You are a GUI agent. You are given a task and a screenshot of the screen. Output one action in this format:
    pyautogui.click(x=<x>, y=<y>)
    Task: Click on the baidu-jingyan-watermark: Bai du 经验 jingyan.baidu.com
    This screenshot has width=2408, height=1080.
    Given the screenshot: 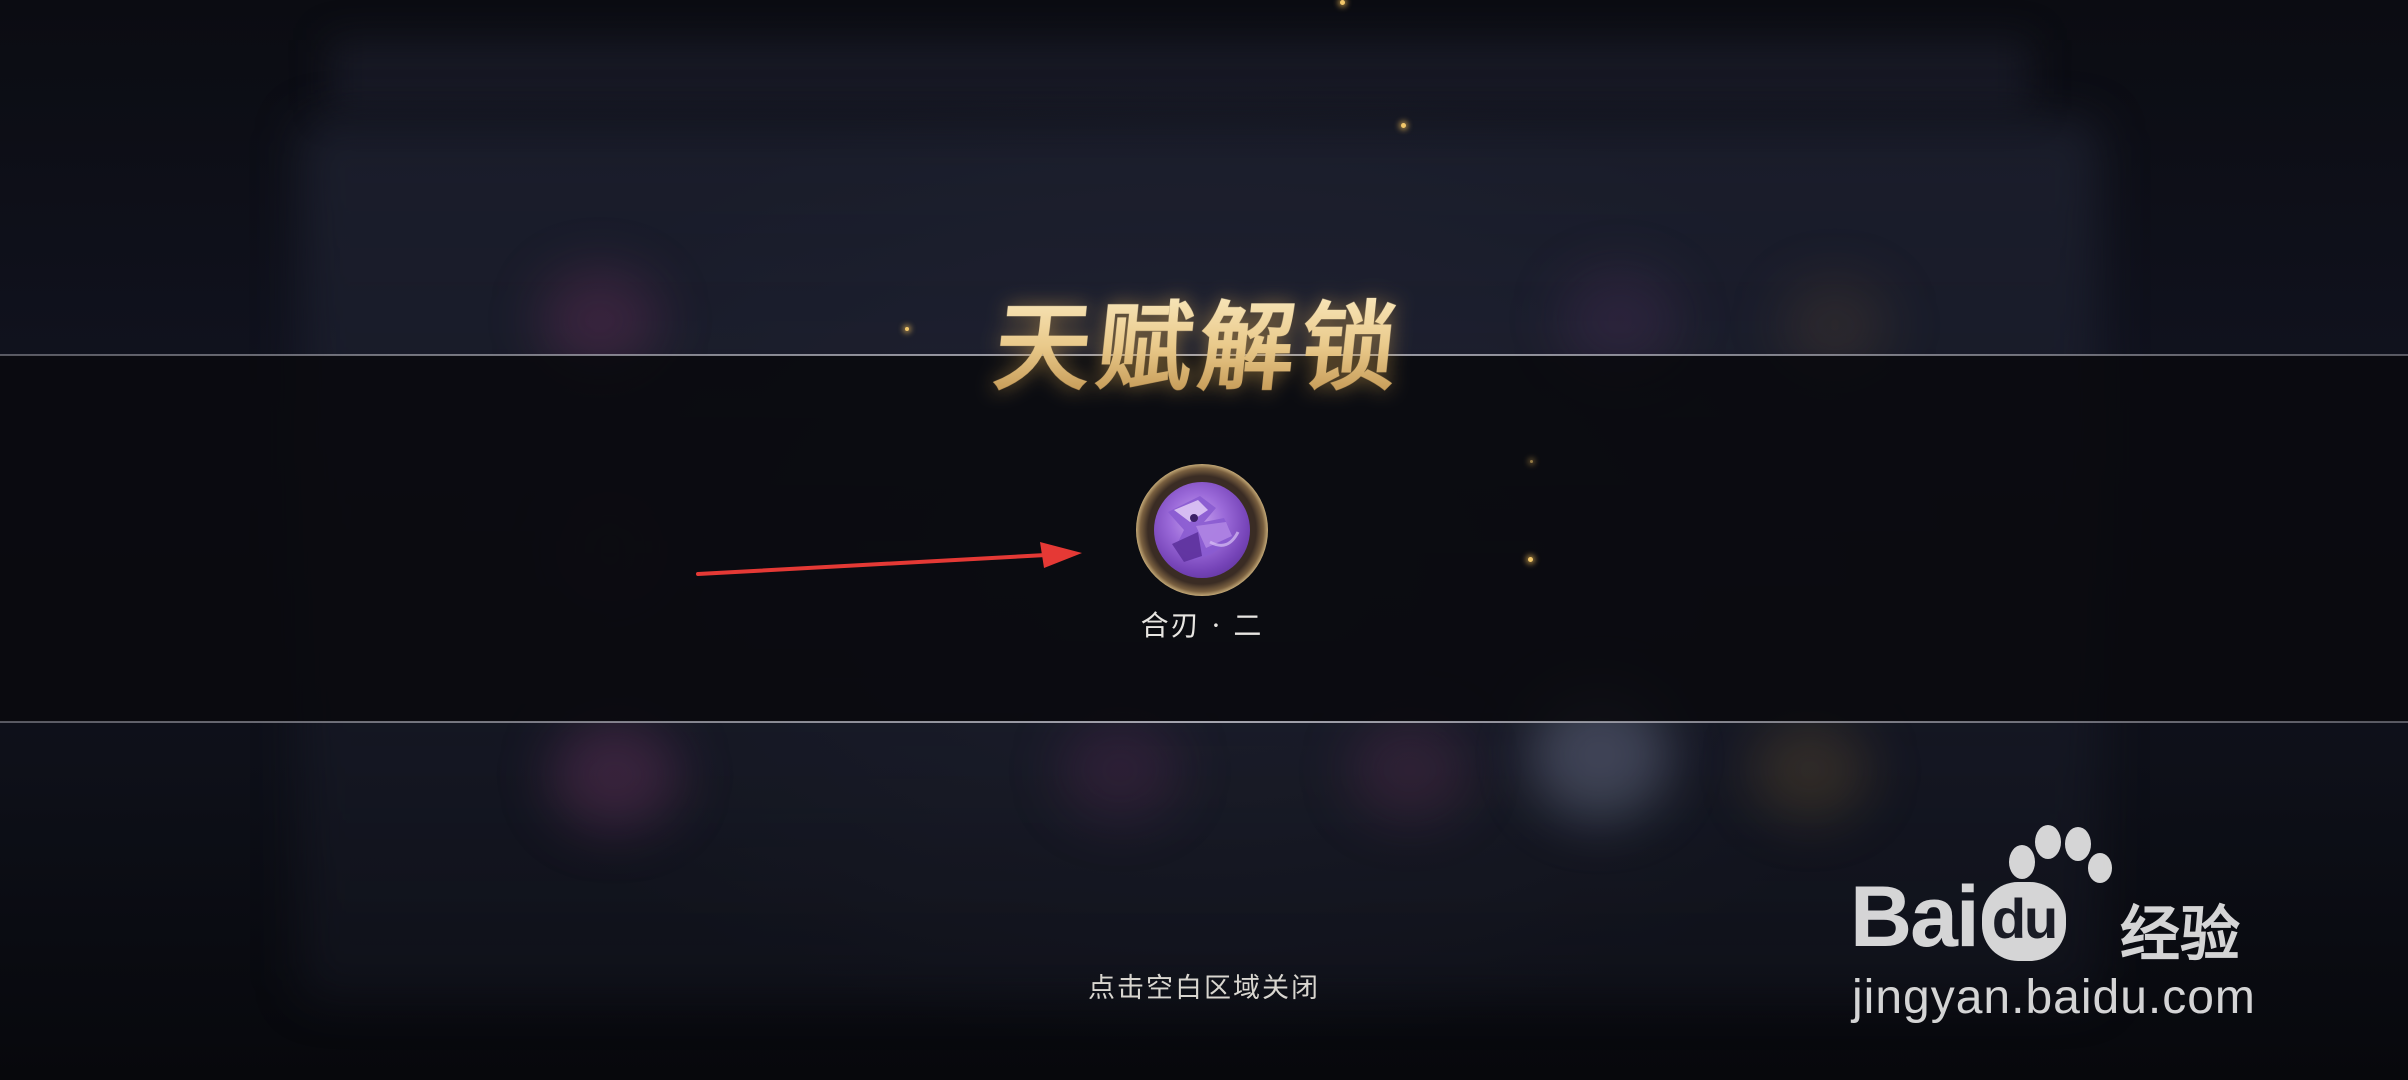 What is the action you would take?
    pyautogui.click(x=2070, y=925)
    